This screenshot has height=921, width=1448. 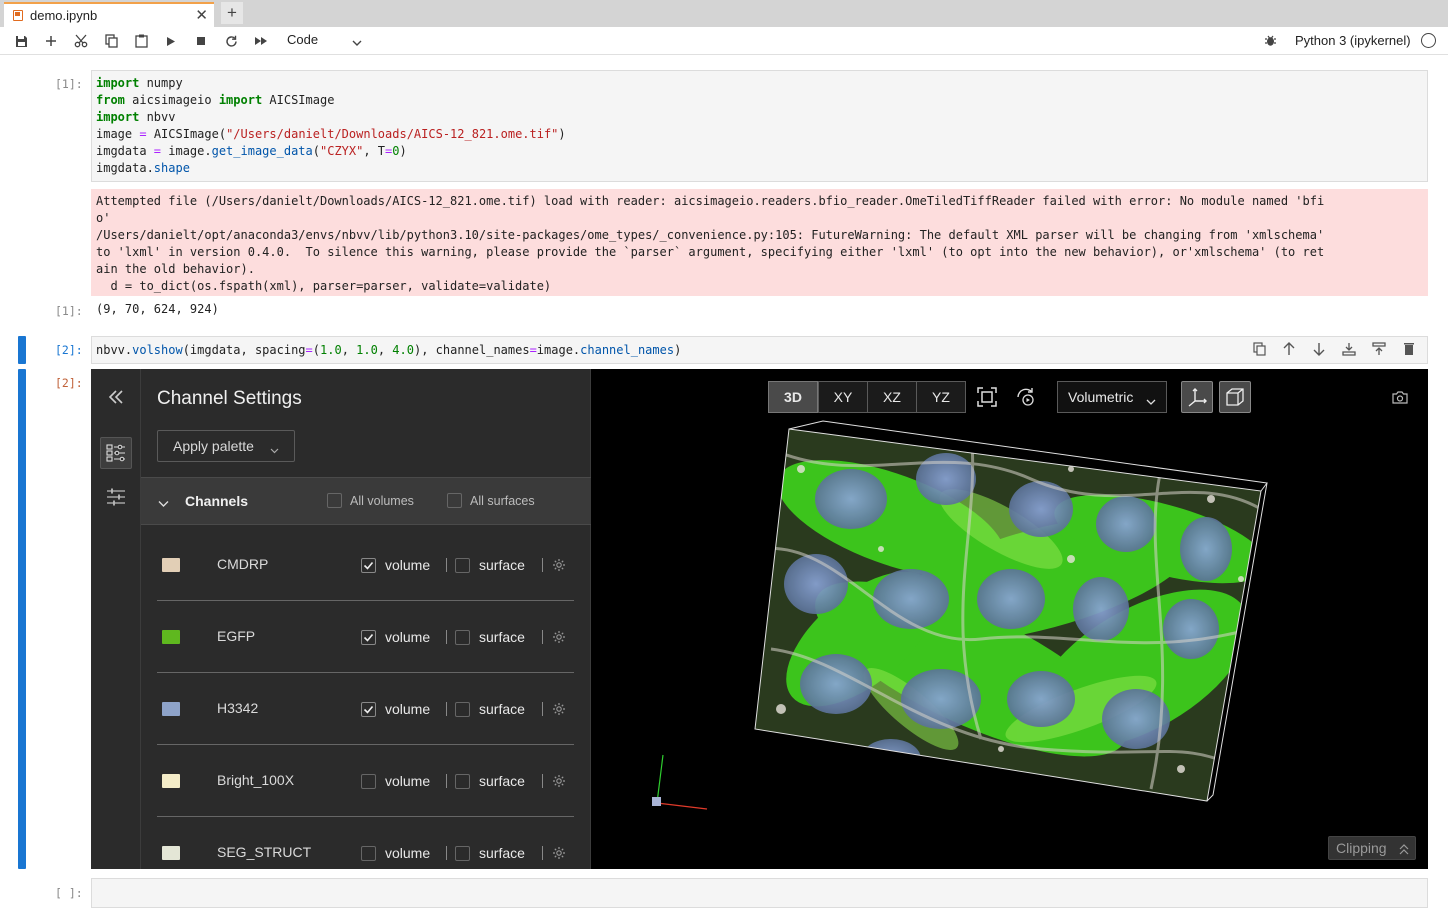 What do you see at coordinates (1353, 40) in the screenshot?
I see `kernel-name: Python 3 (ipykernel)` at bounding box center [1353, 40].